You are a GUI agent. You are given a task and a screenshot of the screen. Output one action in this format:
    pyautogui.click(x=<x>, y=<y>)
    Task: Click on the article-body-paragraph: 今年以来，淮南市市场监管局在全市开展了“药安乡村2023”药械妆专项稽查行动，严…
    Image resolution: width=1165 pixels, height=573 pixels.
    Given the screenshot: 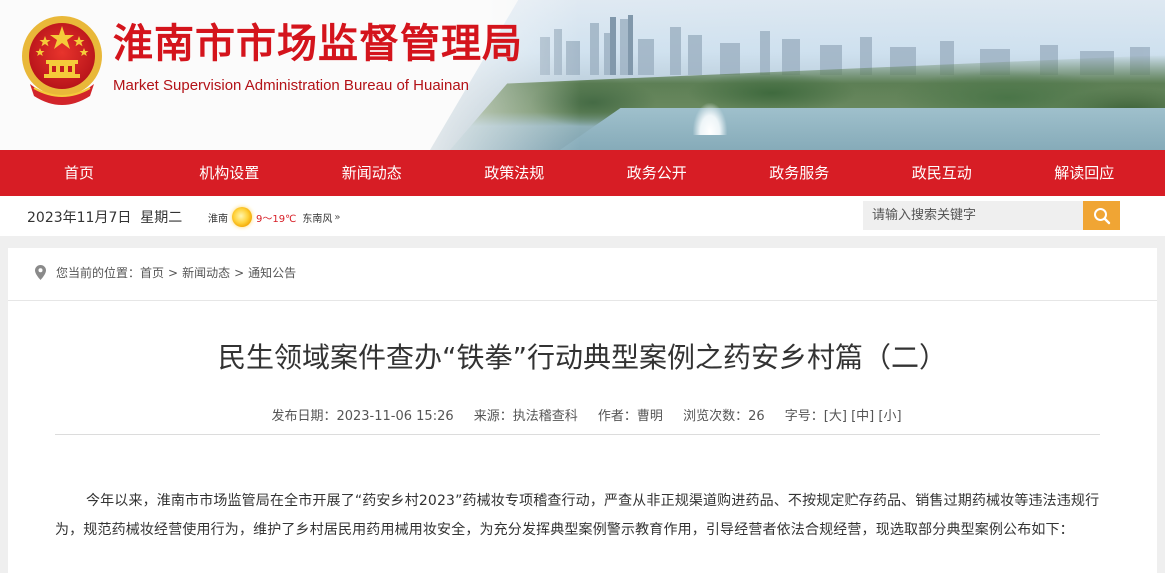 What is the action you would take?
    pyautogui.click(x=577, y=515)
    